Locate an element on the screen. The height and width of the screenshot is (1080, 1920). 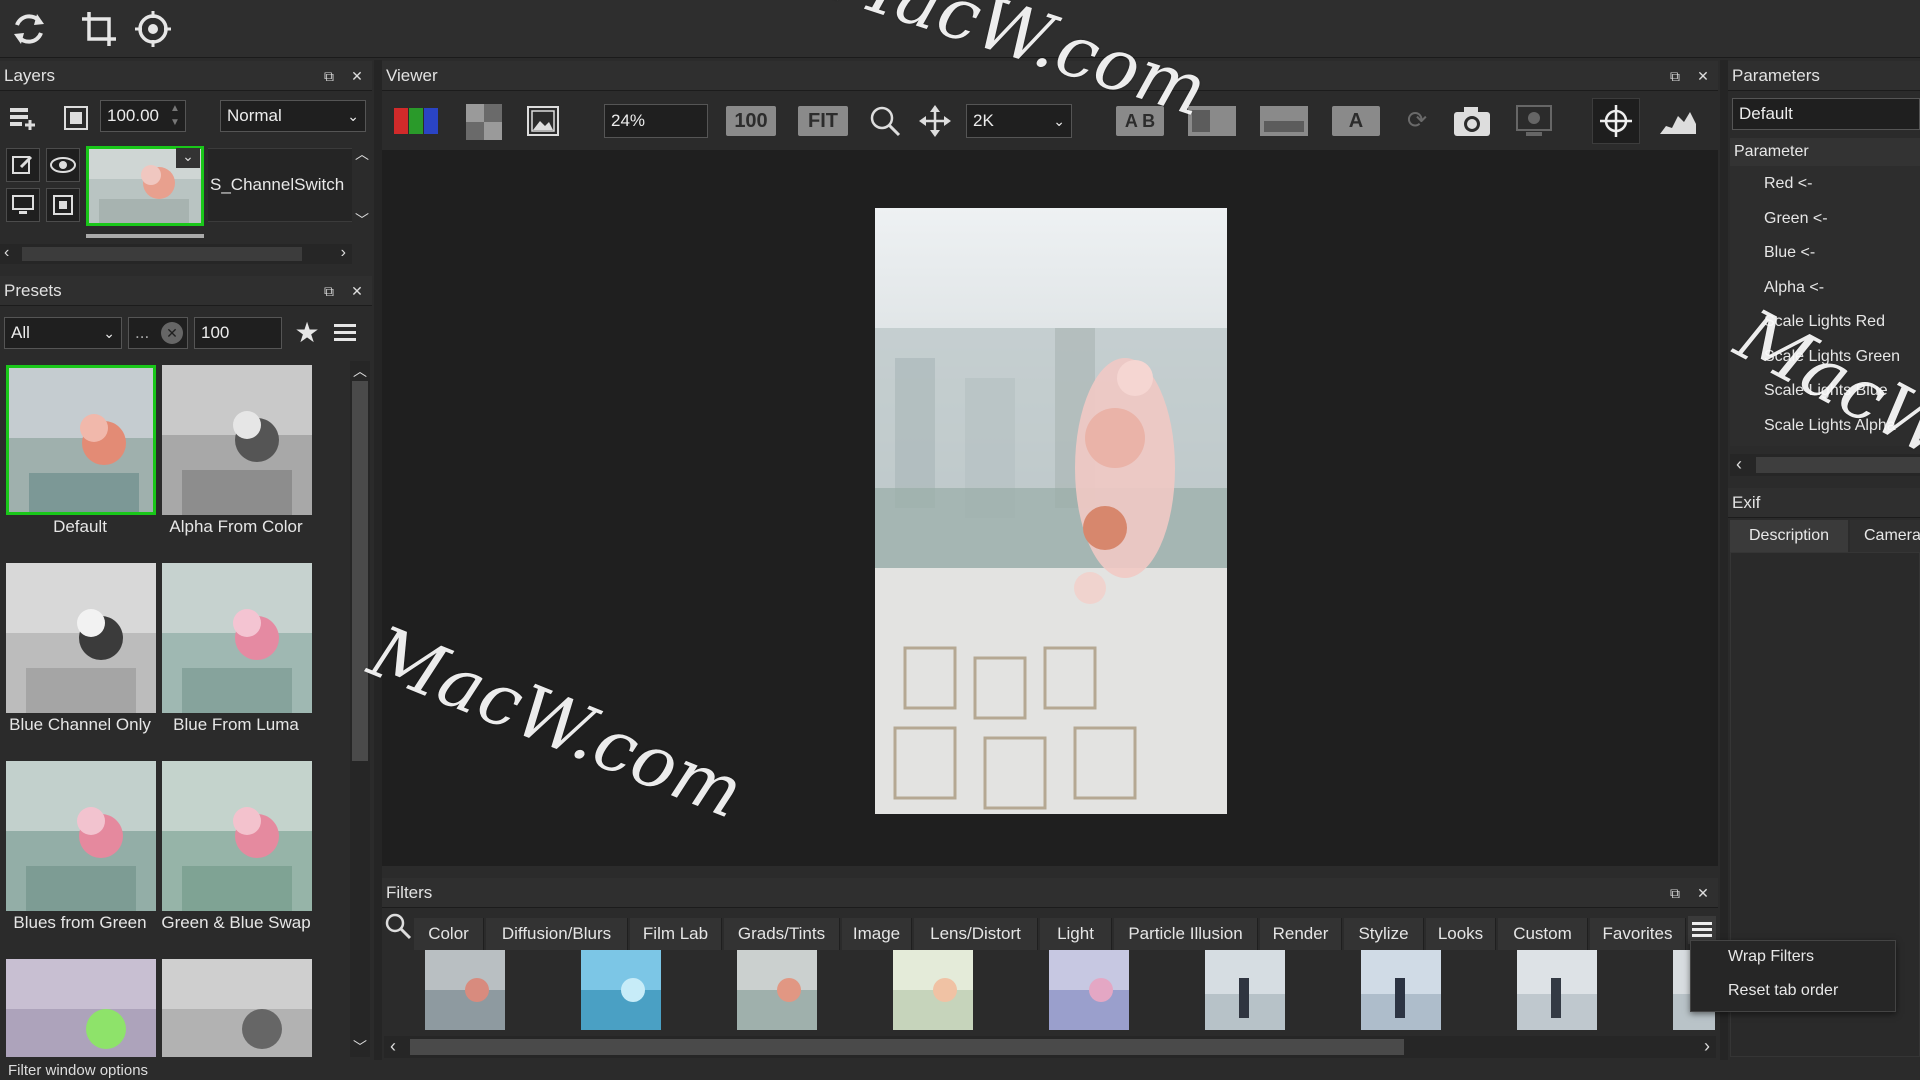
preset-thumb-alpha-from-color is located at coordinates (237, 440).